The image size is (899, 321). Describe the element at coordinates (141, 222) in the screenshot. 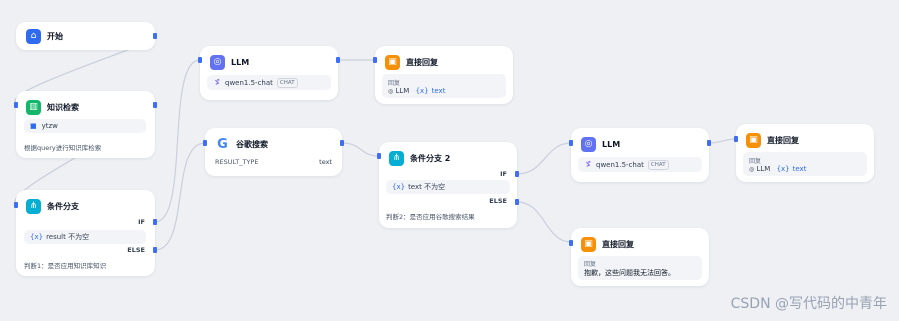

I see `cond1-if-label: IF` at that location.